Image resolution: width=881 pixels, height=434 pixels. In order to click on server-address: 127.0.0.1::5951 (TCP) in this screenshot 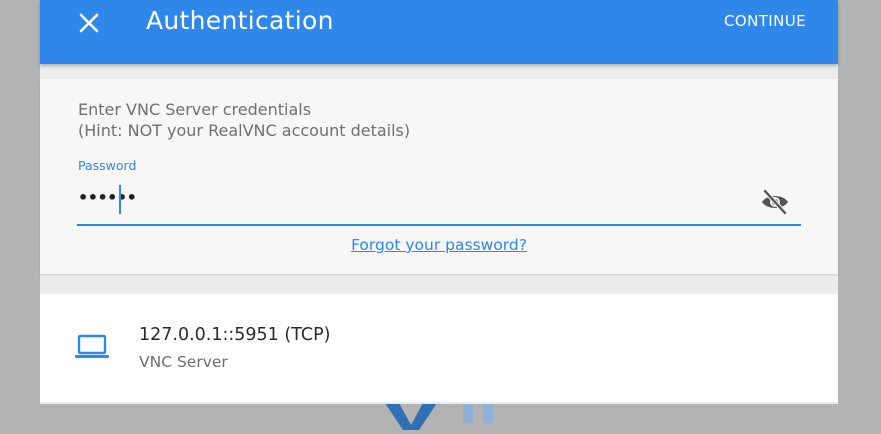, I will do `click(235, 335)`.